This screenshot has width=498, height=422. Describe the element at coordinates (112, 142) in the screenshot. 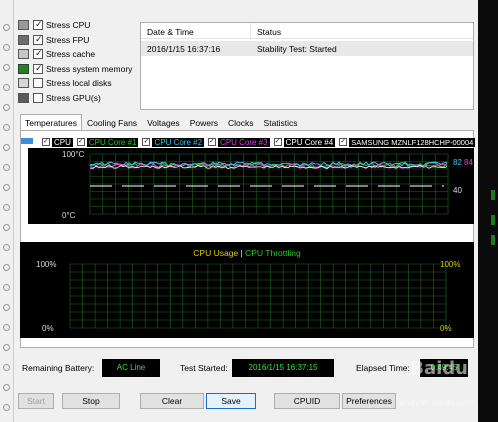

I see `legend-core1-label: CPU Core #1` at that location.